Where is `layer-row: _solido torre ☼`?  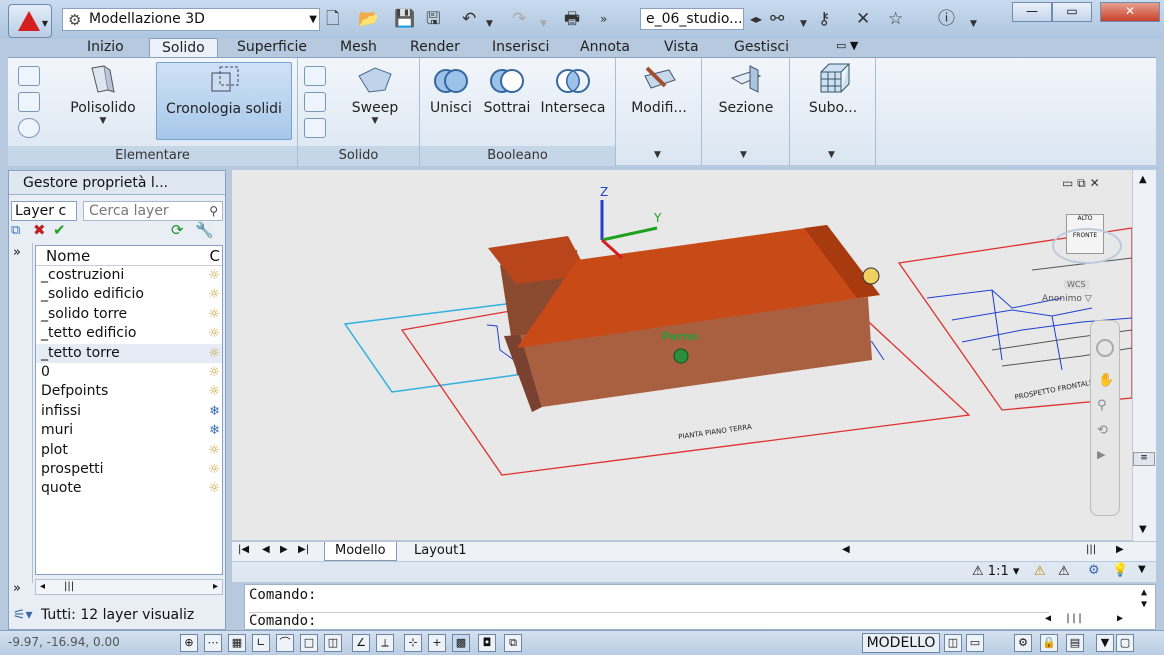
layer-row: _solido torre ☼ is located at coordinates (129, 314).